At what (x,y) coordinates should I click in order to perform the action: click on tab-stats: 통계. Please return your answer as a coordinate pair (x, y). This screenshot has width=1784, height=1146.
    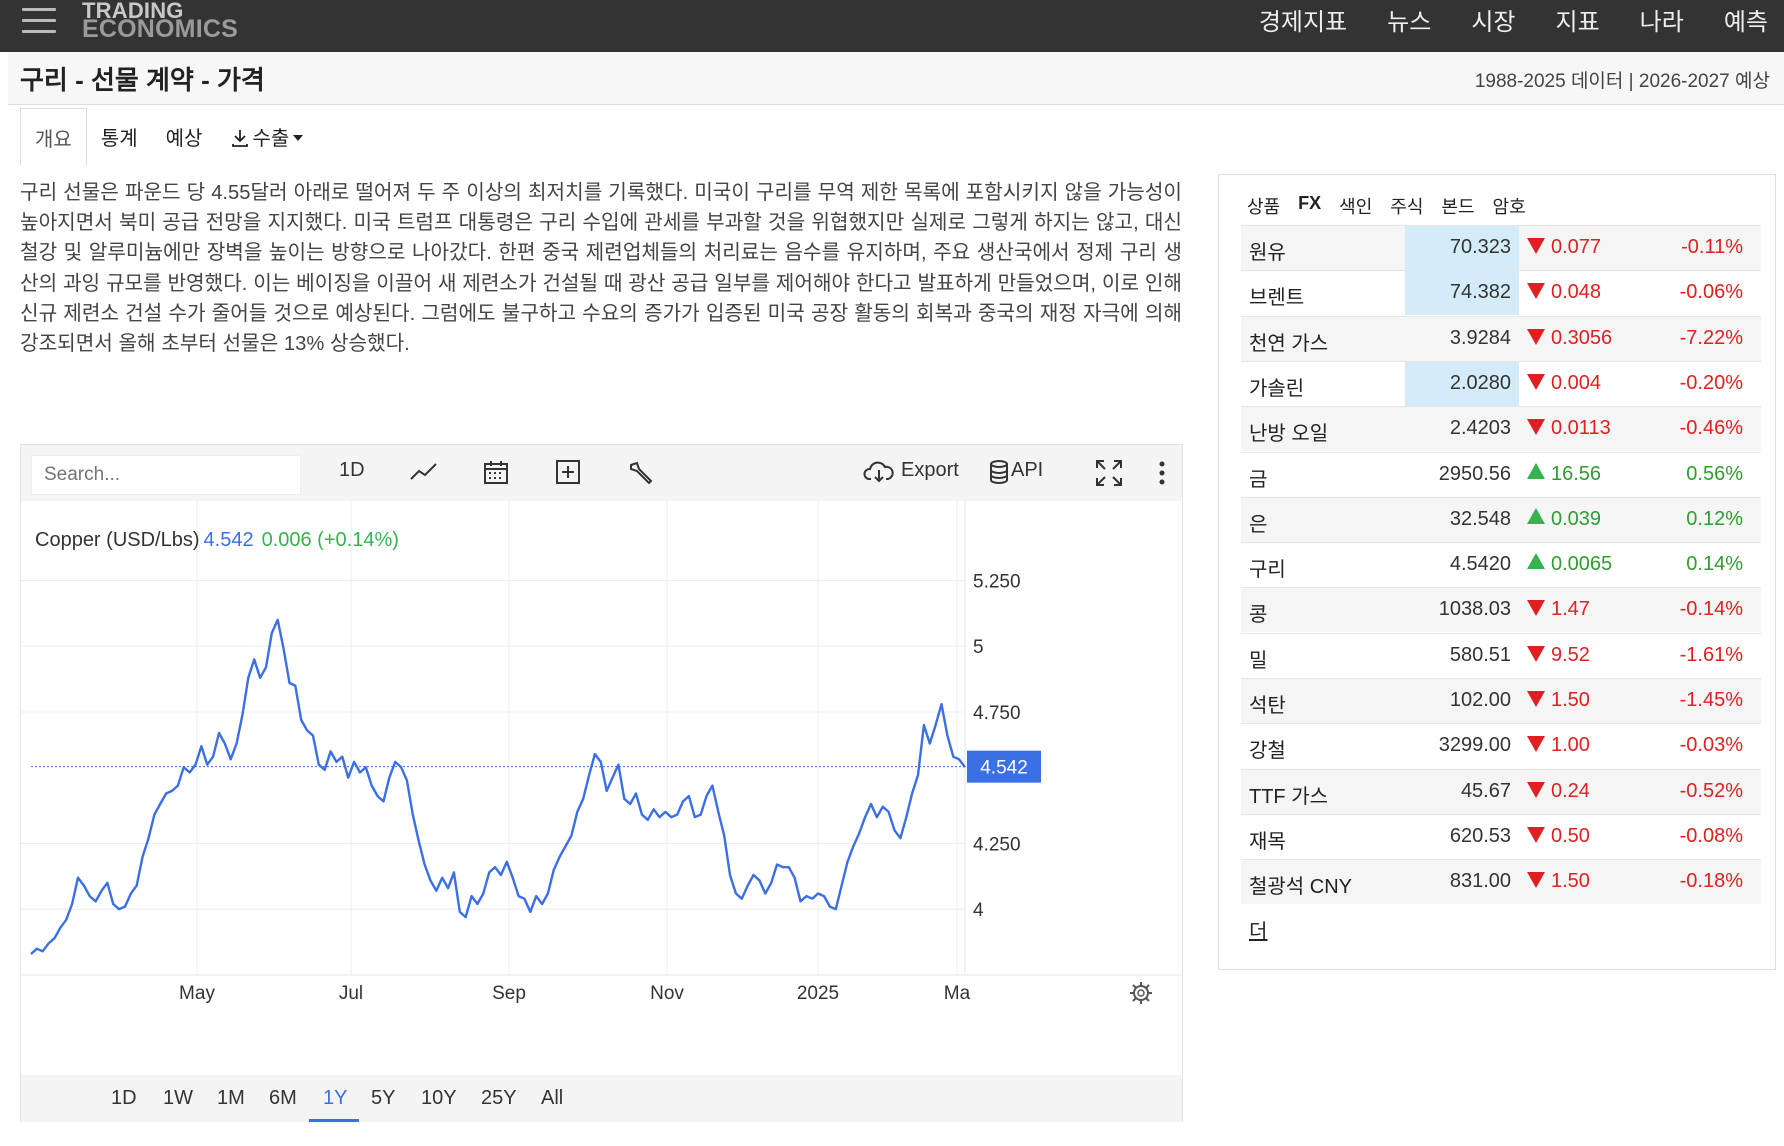
    Looking at the image, I should click on (119, 137).